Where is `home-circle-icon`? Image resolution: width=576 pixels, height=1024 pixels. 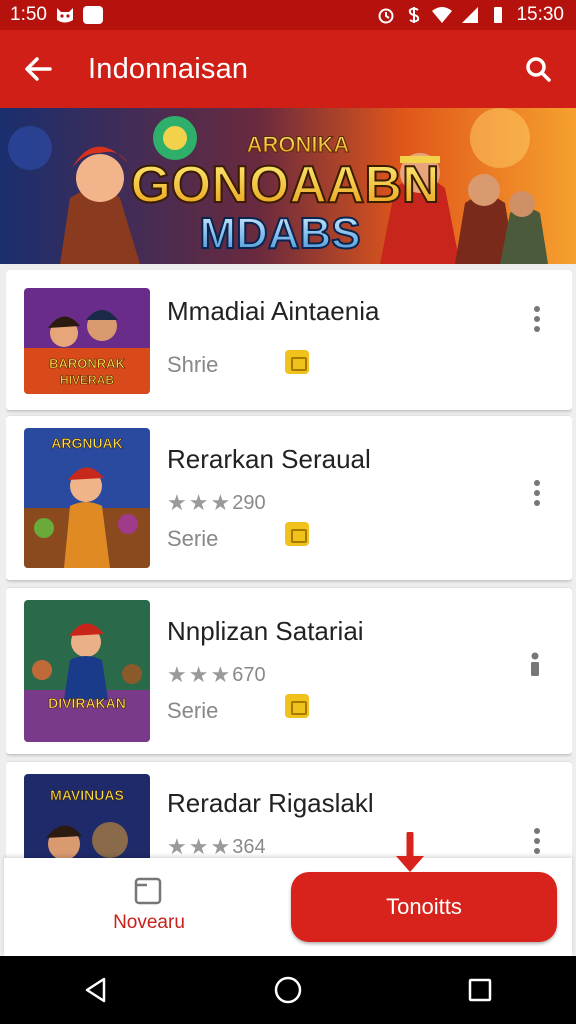
home-circle-icon is located at coordinates (288, 990).